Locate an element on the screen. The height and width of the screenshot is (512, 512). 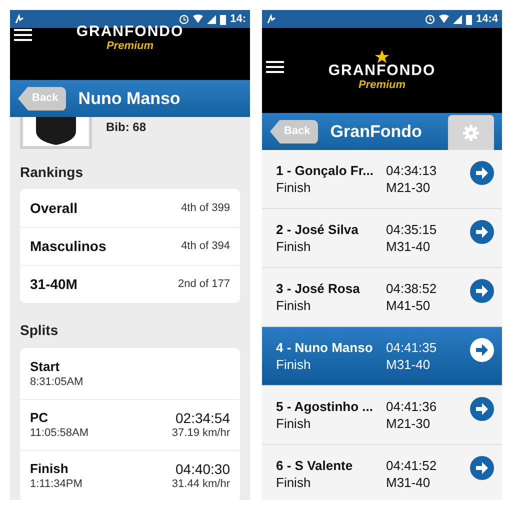
split-label: Finish is located at coordinates (50, 469).